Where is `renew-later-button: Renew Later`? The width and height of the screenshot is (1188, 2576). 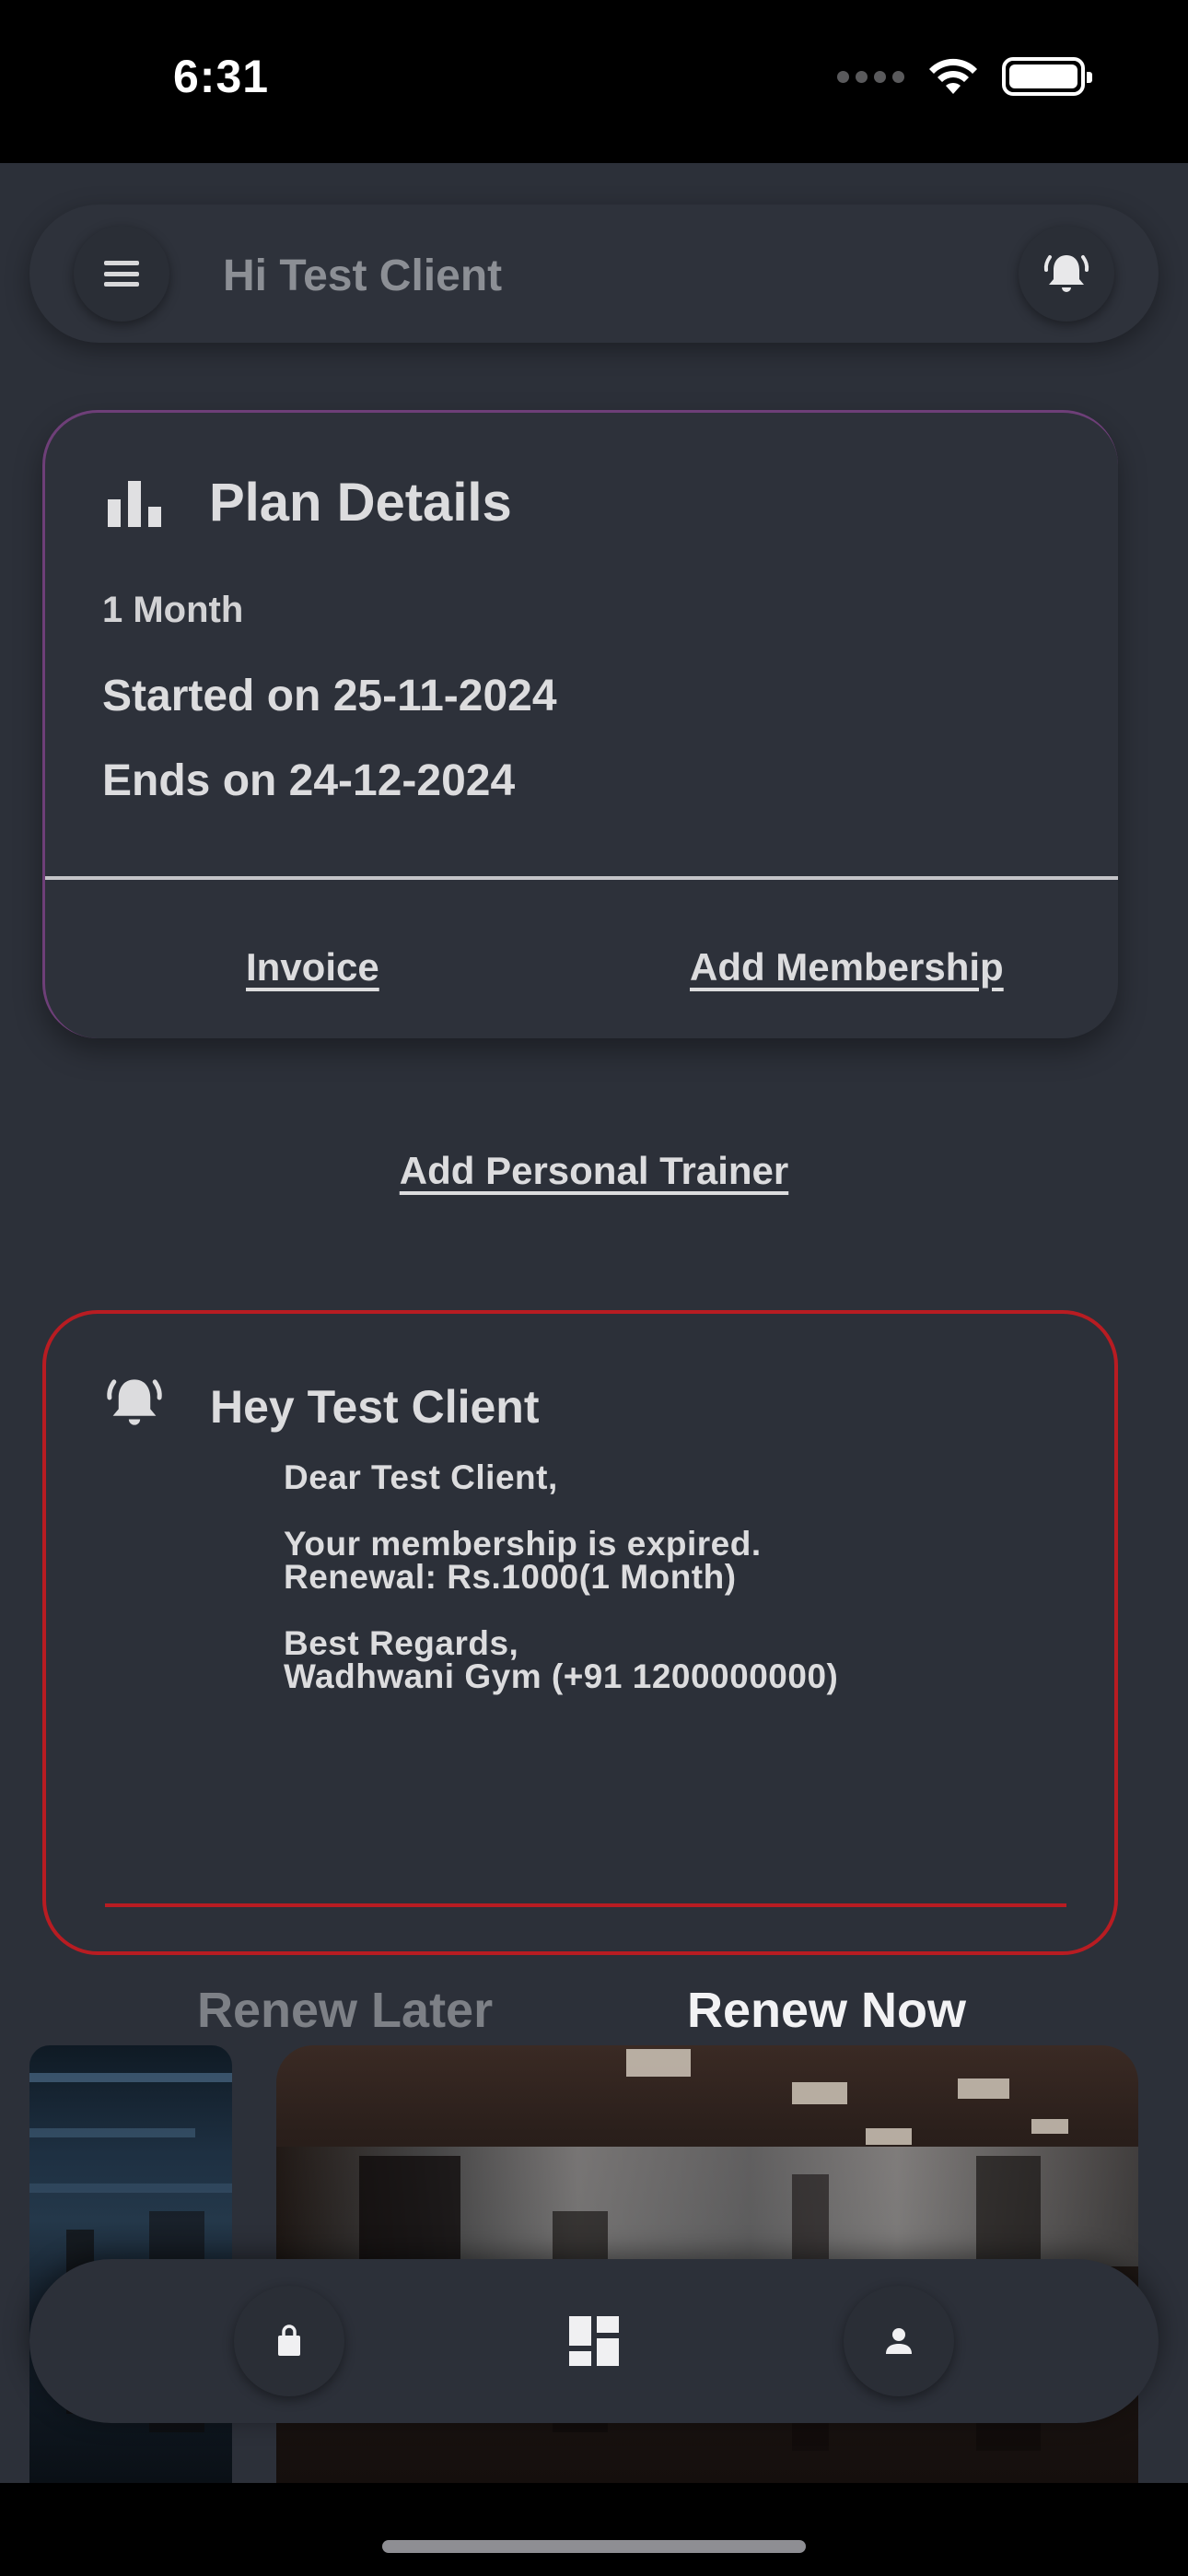 renew-later-button: Renew Later is located at coordinates (345, 2010).